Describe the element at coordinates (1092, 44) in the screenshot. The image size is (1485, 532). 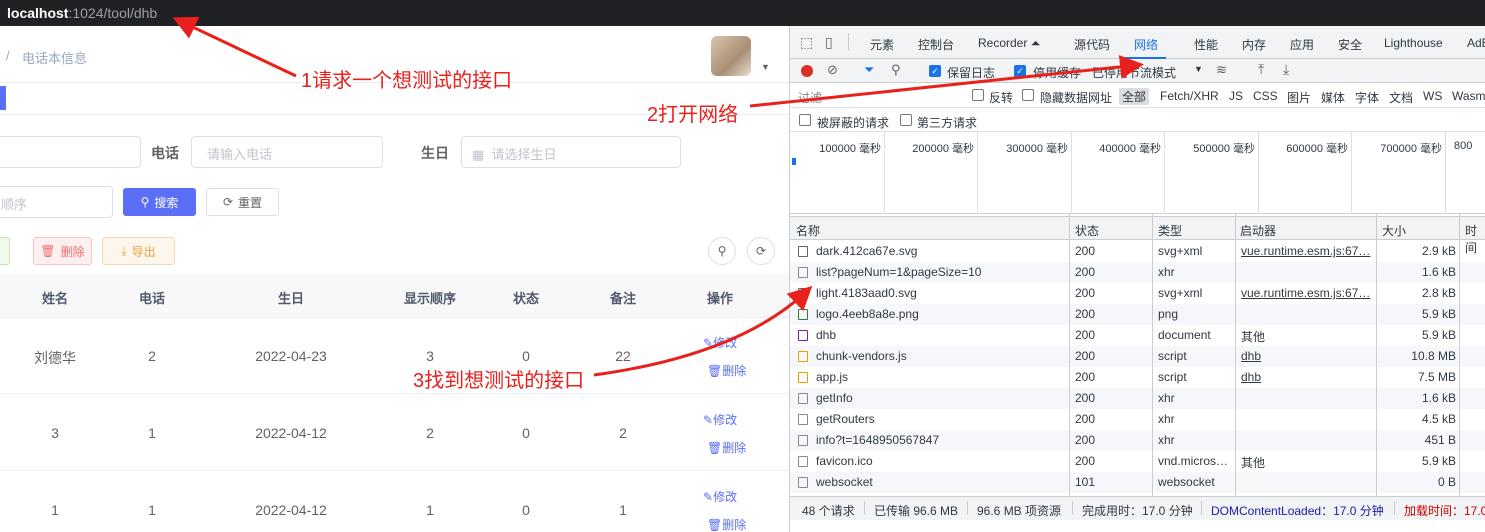
I see `tab-sources: 源代码` at that location.